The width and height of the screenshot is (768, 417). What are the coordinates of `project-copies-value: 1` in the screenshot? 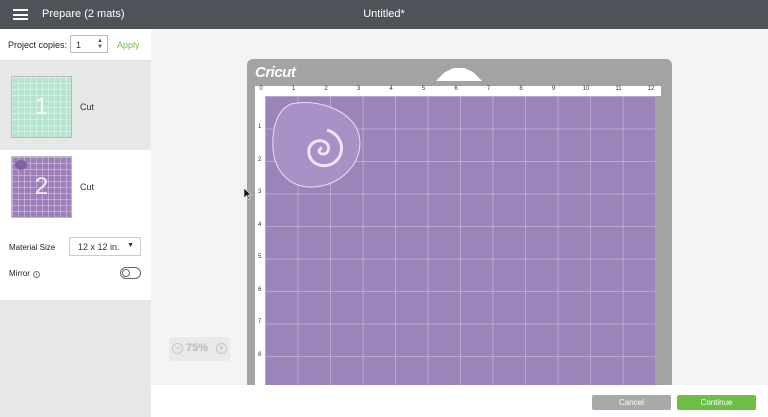 It's located at (79, 45).